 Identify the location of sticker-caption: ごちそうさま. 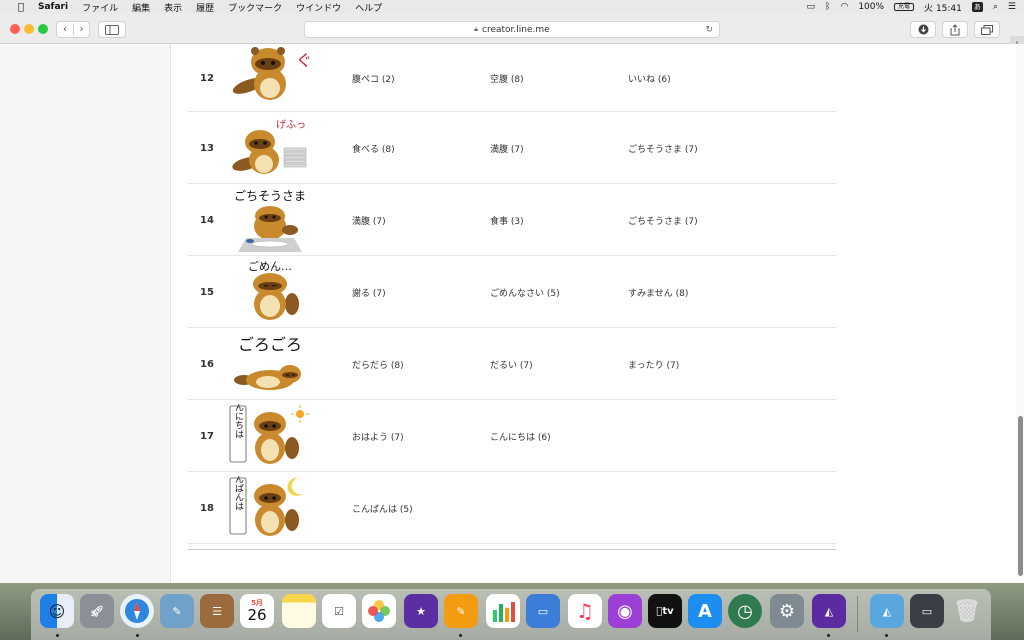
(270, 195).